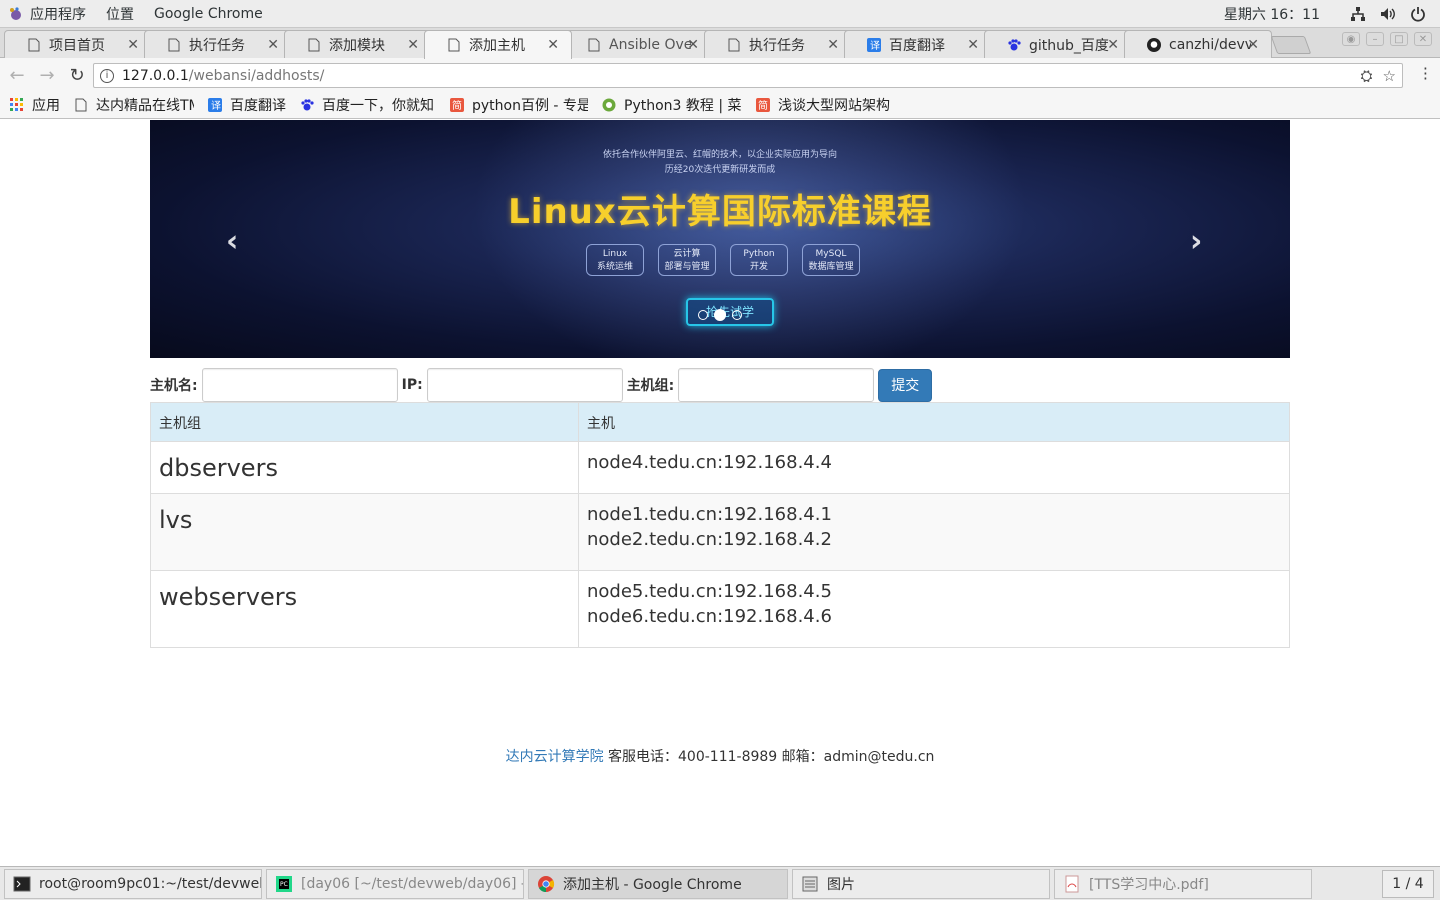  Describe the element at coordinates (759, 254) in the screenshot. I see `badge-line-1: Python` at that location.